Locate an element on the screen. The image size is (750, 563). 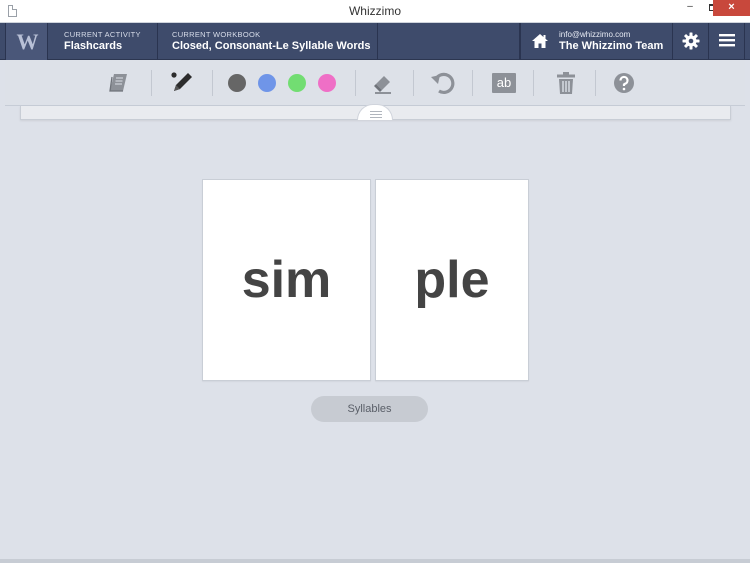
eraser-icon is located at coordinates (382, 85).